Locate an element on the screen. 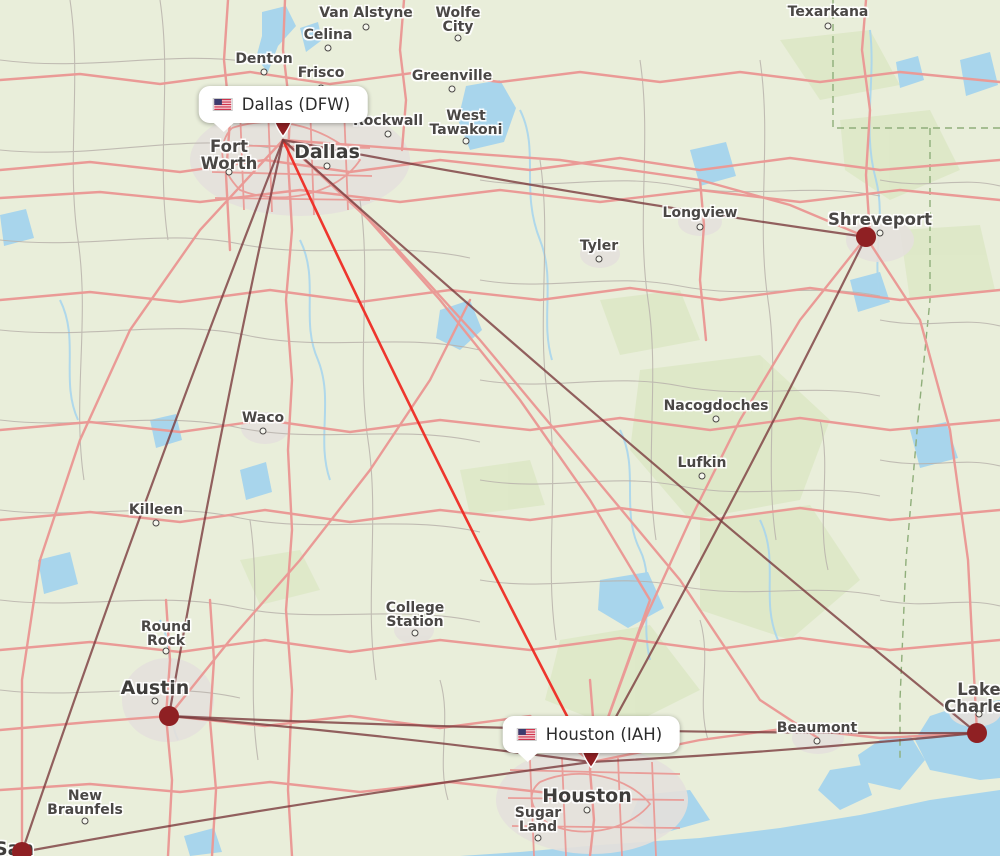 This screenshot has width=1000, height=856. airport-tooltip-iah: Houston (IAH) is located at coordinates (591, 739).